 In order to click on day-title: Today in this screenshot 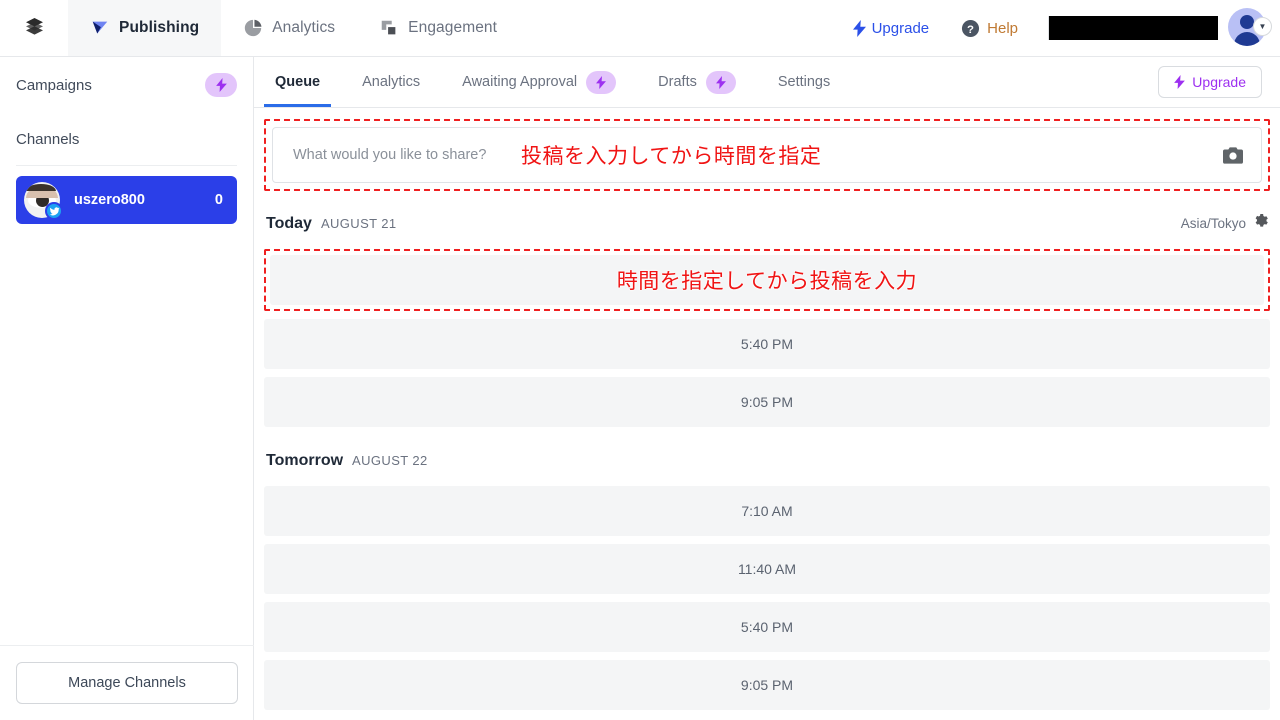, I will do `click(289, 223)`.